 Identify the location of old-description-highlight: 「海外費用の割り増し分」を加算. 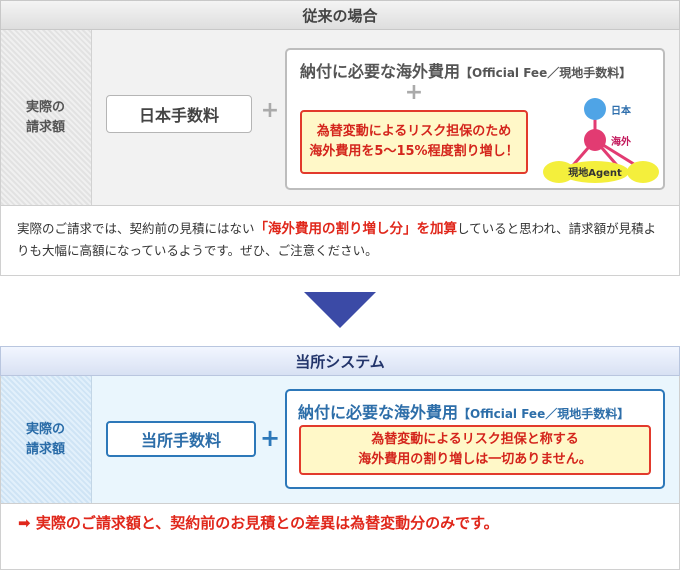
(356, 229).